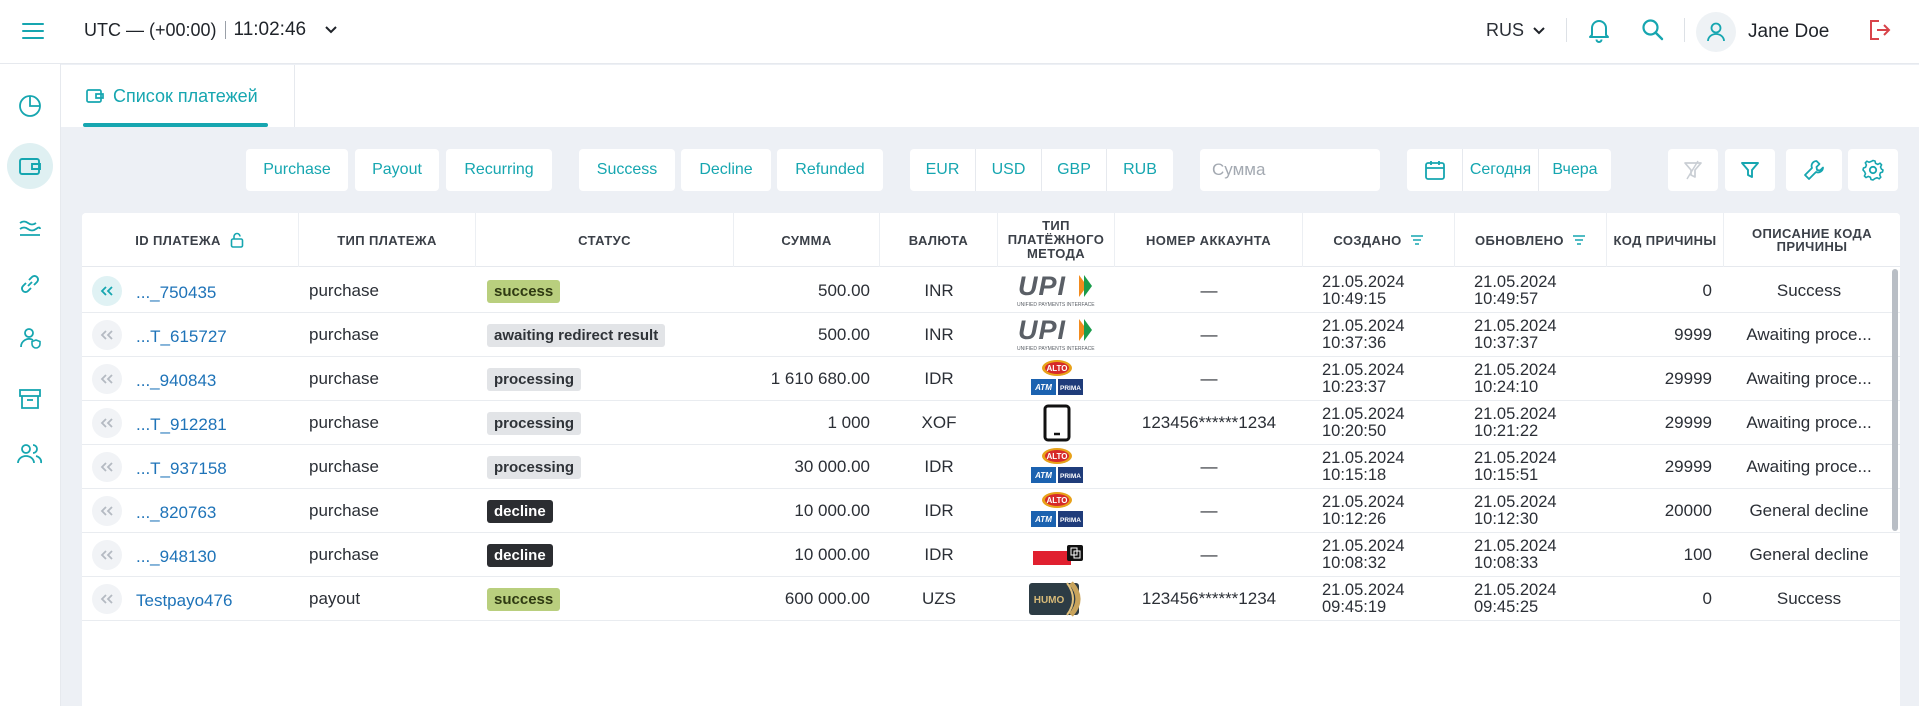 Image resolution: width=1919 pixels, height=706 pixels. Describe the element at coordinates (211, 30) in the screenshot. I see `timezone-selector: UTC — (+00:00) 11:02:46` at that location.